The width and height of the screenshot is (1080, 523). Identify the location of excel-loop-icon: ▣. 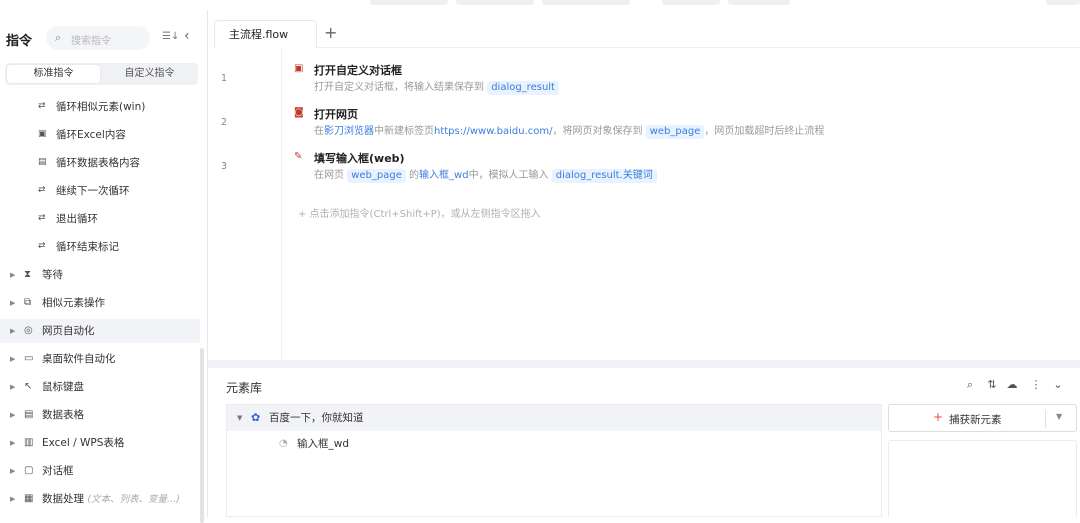
(42, 134).